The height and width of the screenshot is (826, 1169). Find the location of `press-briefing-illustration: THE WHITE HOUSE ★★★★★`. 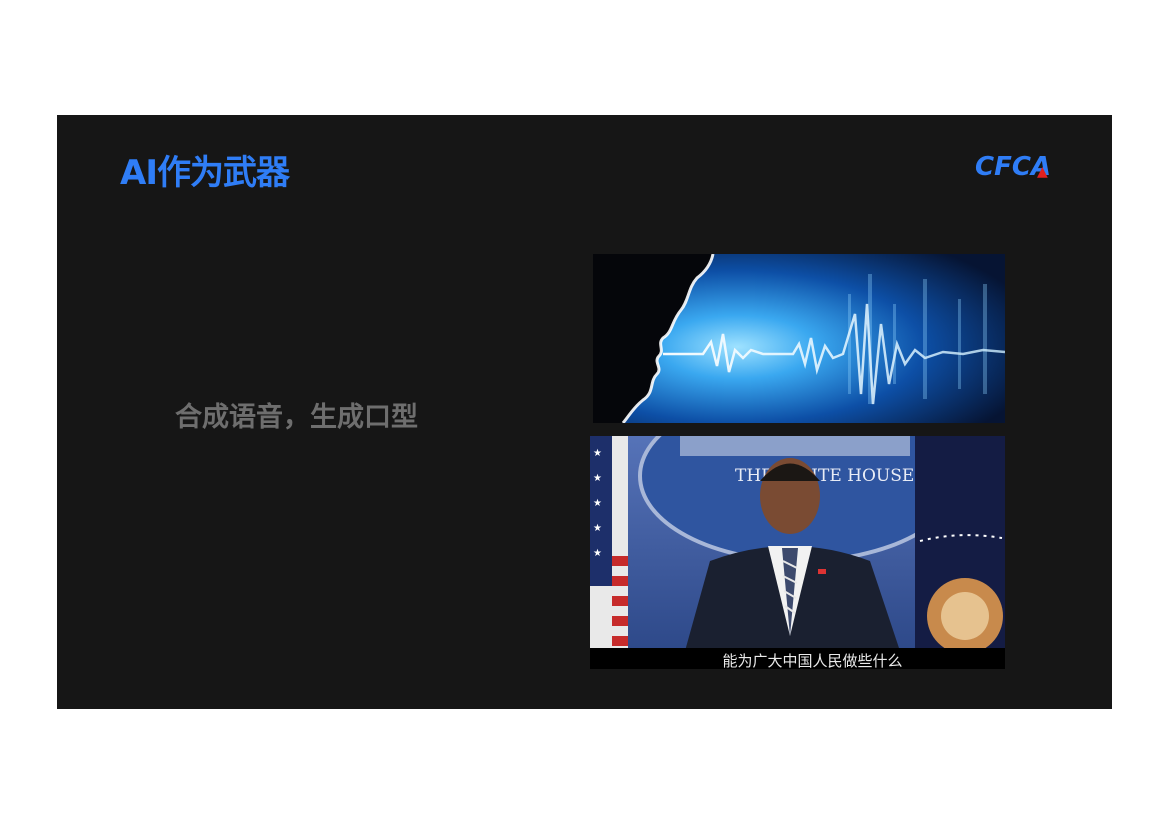

press-briefing-illustration: THE WHITE HOUSE ★★★★★ is located at coordinates (797, 552).